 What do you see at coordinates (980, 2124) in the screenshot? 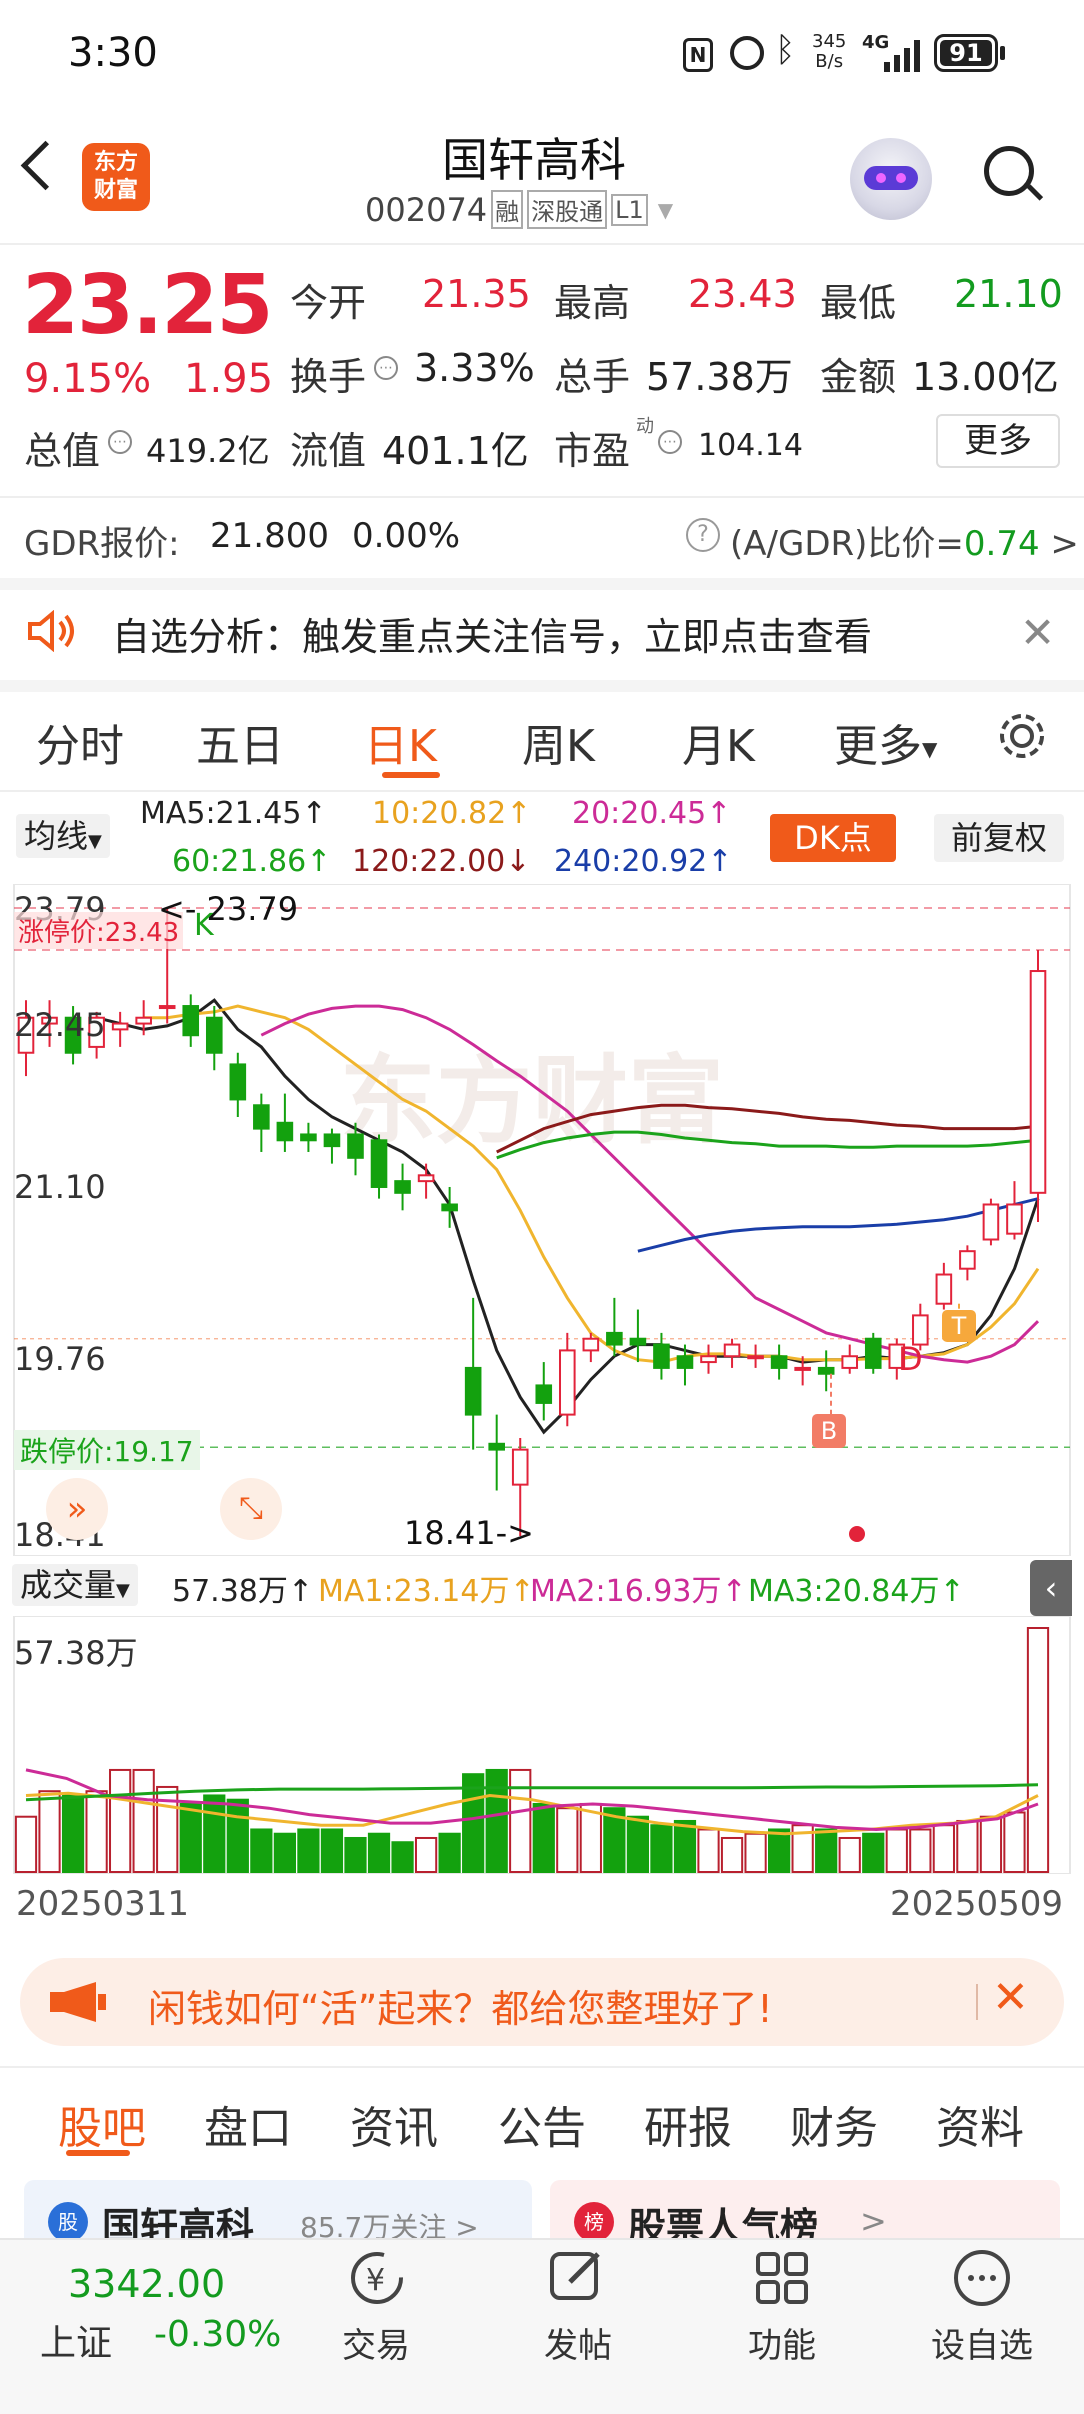
I see `subtab-profile: 资料` at bounding box center [980, 2124].